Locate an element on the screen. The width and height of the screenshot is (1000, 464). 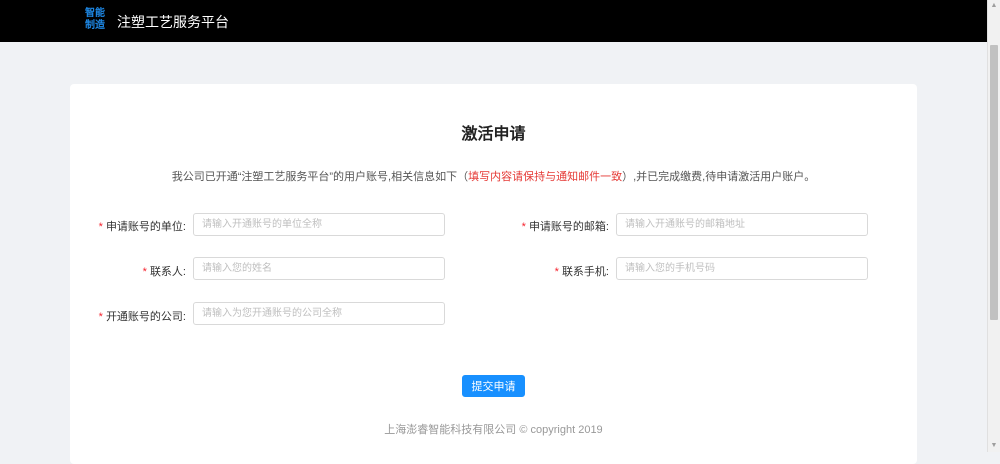
footer-copyright: 上海澎睿智能科技有限公司 © copyright 2019 is located at coordinates (493, 430).